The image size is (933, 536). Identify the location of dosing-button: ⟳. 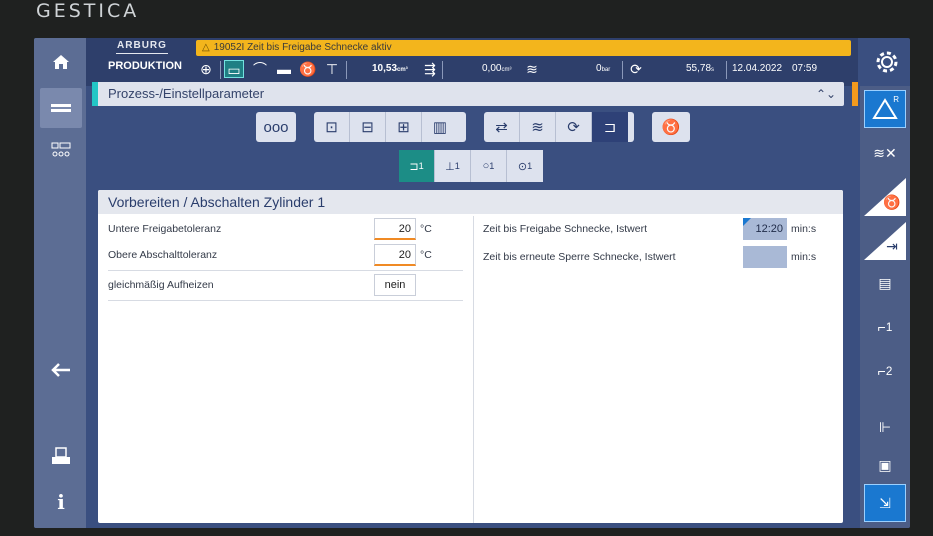
(574, 127).